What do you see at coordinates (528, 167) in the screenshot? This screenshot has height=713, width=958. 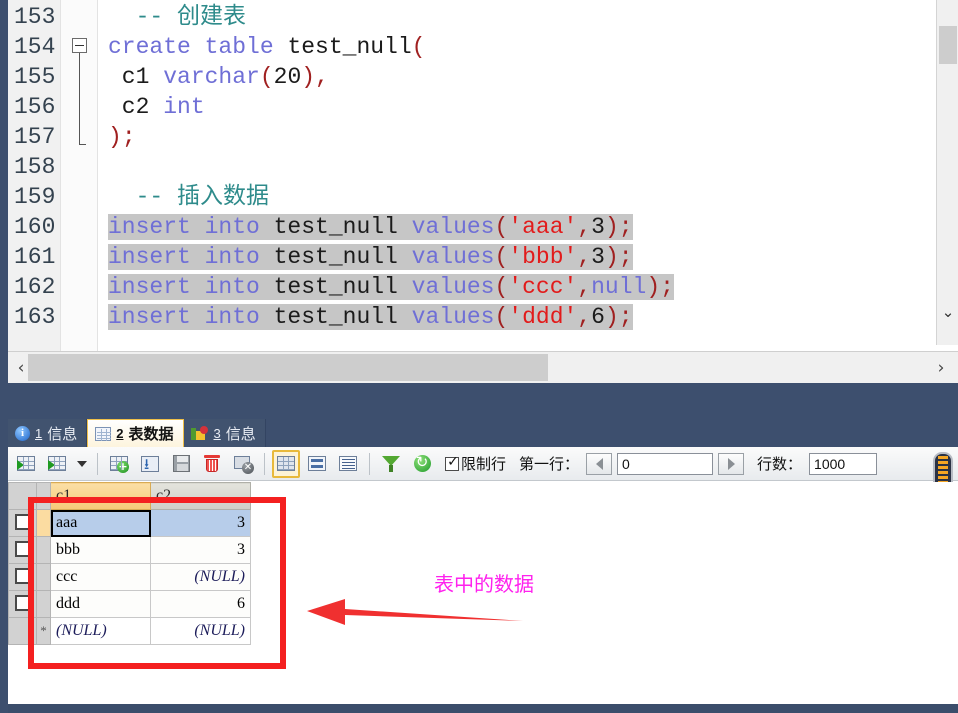 I see `code-line` at bounding box center [528, 167].